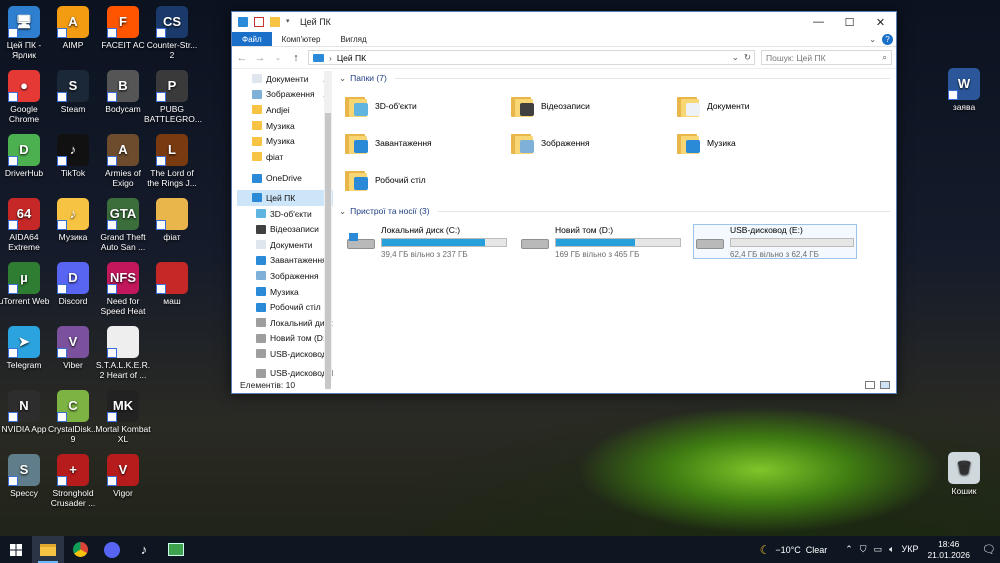  What do you see at coordinates (73, 220) in the screenshot?
I see `desktop-icon: ♪ Музика` at bounding box center [73, 220].